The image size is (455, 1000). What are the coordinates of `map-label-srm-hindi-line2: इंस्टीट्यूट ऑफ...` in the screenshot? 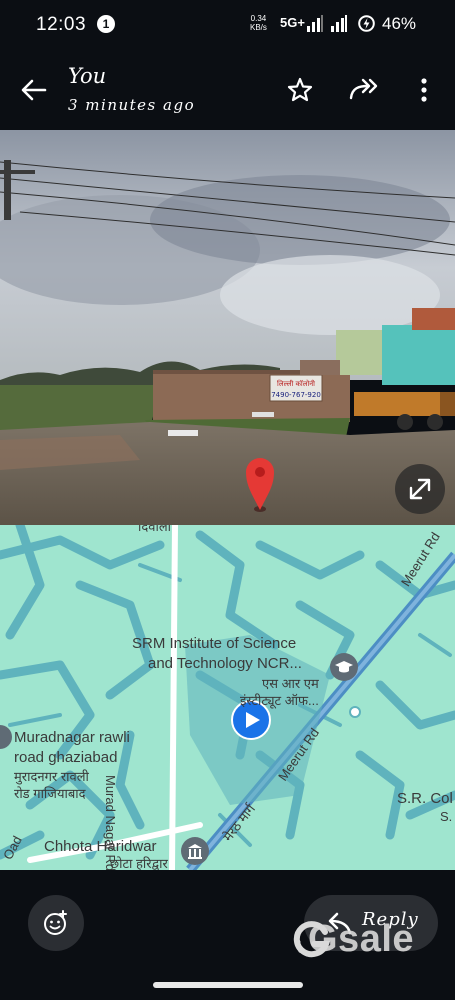 It's located at (279, 700).